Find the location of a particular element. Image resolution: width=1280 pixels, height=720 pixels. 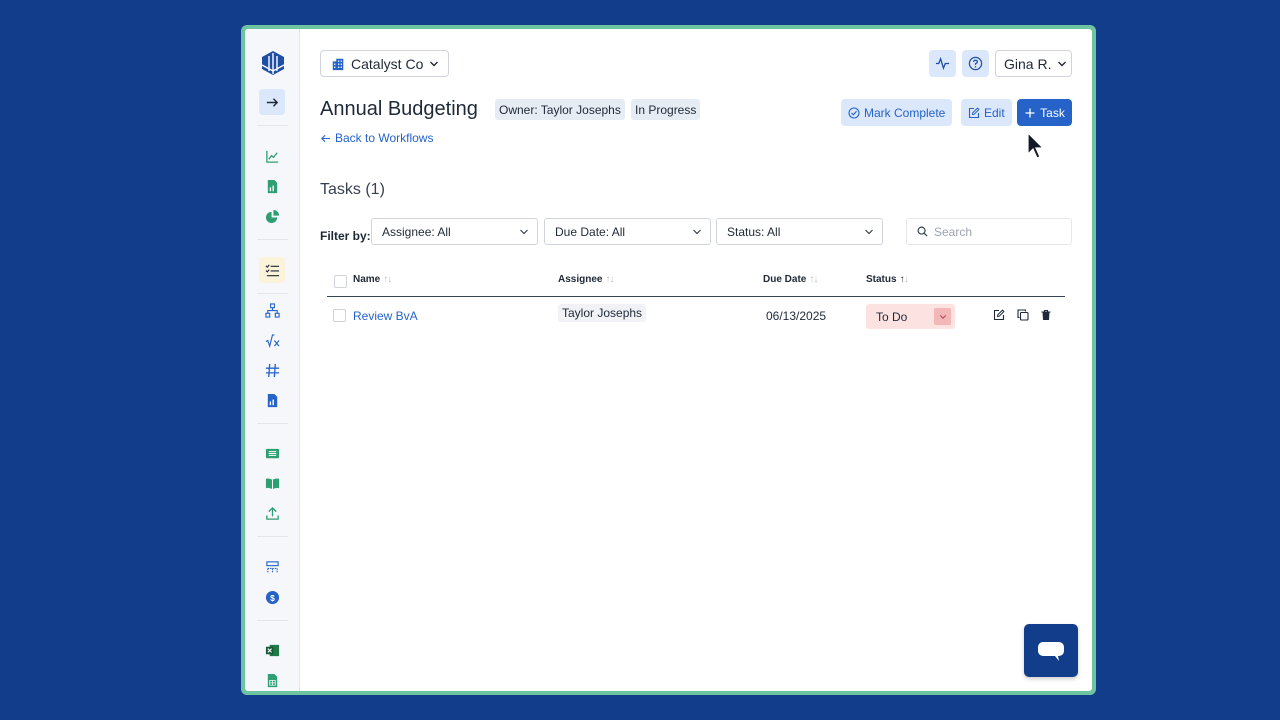

user-menu: Gina R. is located at coordinates (1033, 63).